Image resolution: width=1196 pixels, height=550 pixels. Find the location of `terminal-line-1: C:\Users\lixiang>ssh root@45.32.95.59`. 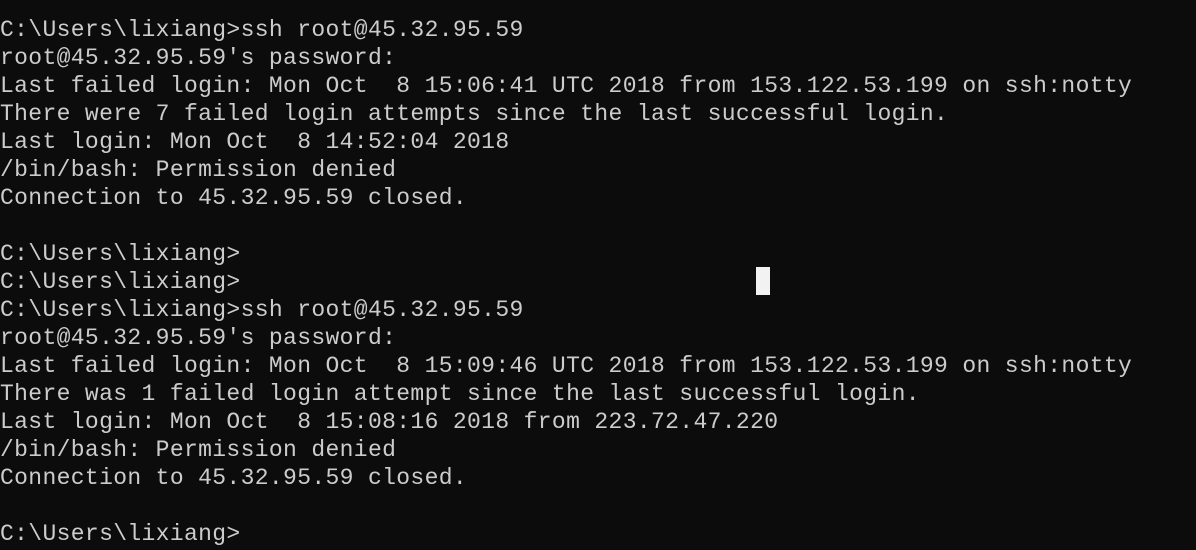

terminal-line-1: C:\Users\lixiang>ssh root@45.32.95.59 is located at coordinates (262, 30).